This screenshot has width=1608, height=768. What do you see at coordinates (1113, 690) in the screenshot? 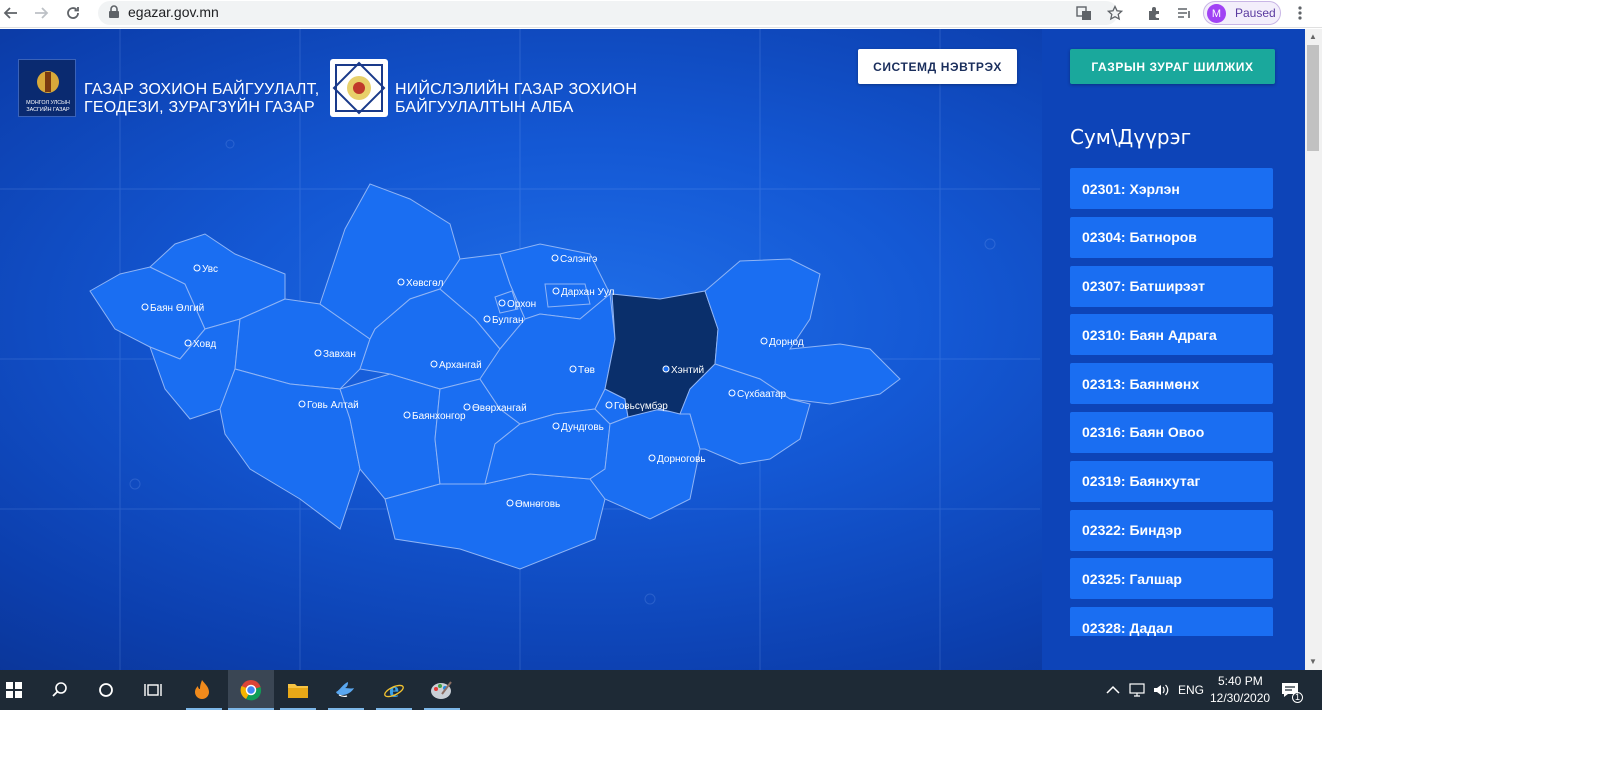
I see `tray-chevron-icon` at bounding box center [1113, 690].